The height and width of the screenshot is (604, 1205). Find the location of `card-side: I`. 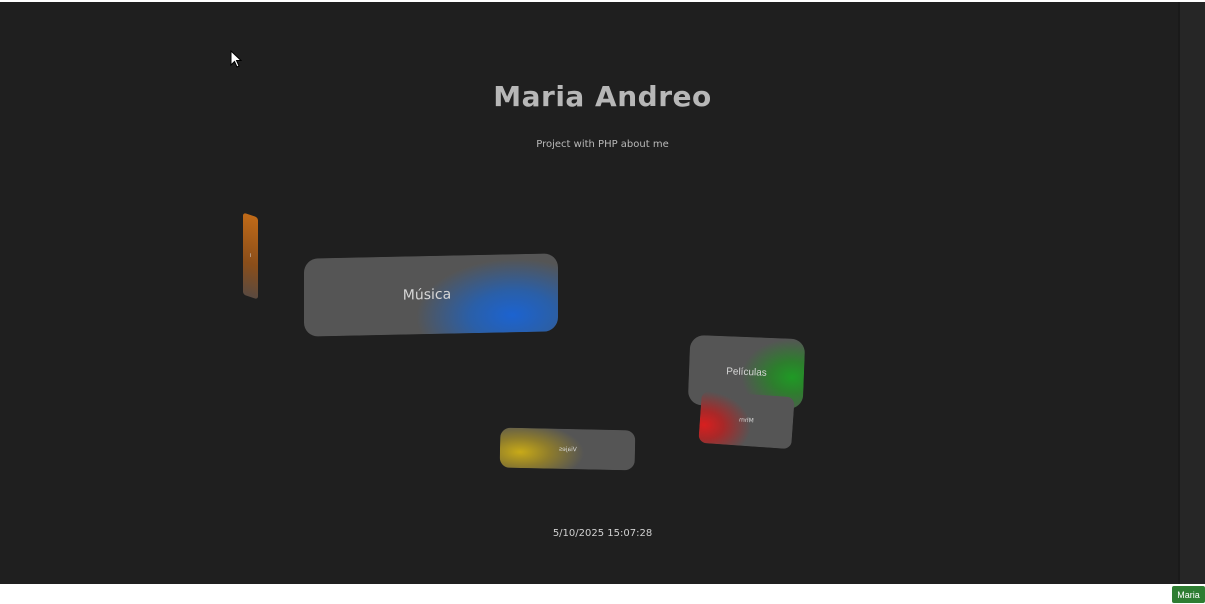

card-side: I is located at coordinates (250, 256).